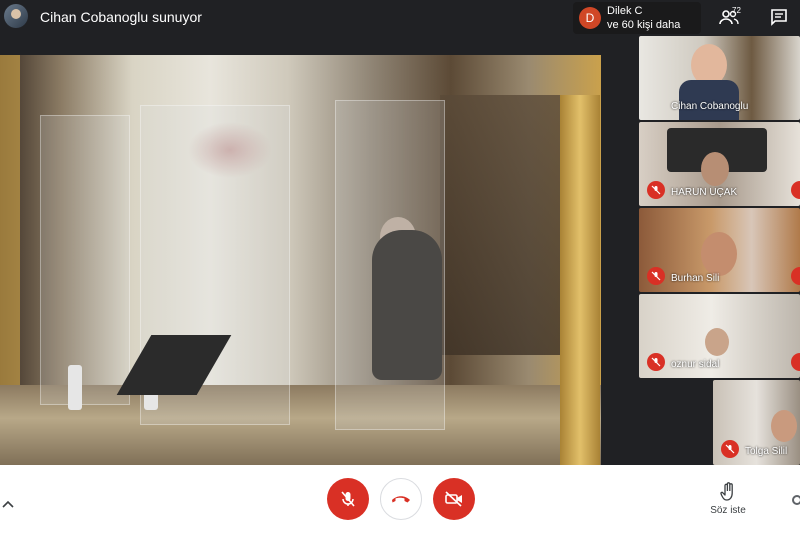 Image resolution: width=800 pixels, height=533 pixels. I want to click on people-count-badge: 72, so click(736, 10).